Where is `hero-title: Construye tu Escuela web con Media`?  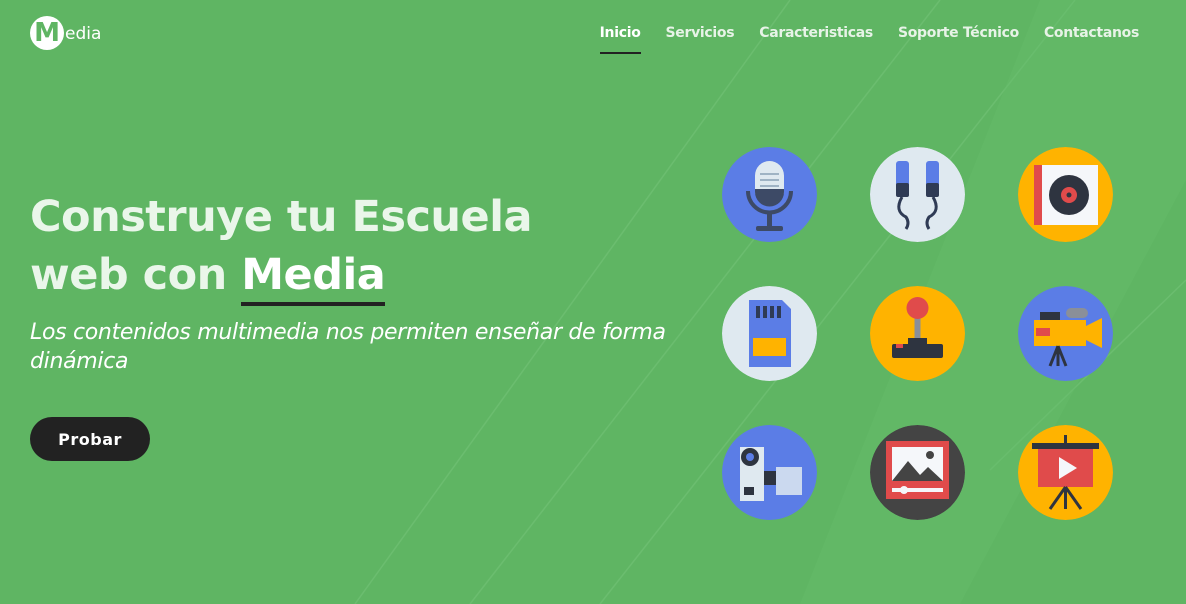 hero-title: Construye tu Escuela web con Media is located at coordinates (281, 247).